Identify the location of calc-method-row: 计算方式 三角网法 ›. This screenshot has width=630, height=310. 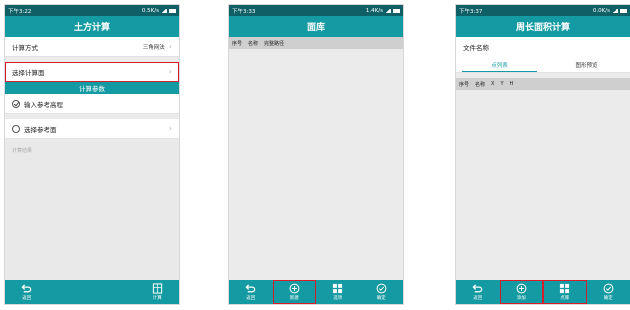
(92, 47).